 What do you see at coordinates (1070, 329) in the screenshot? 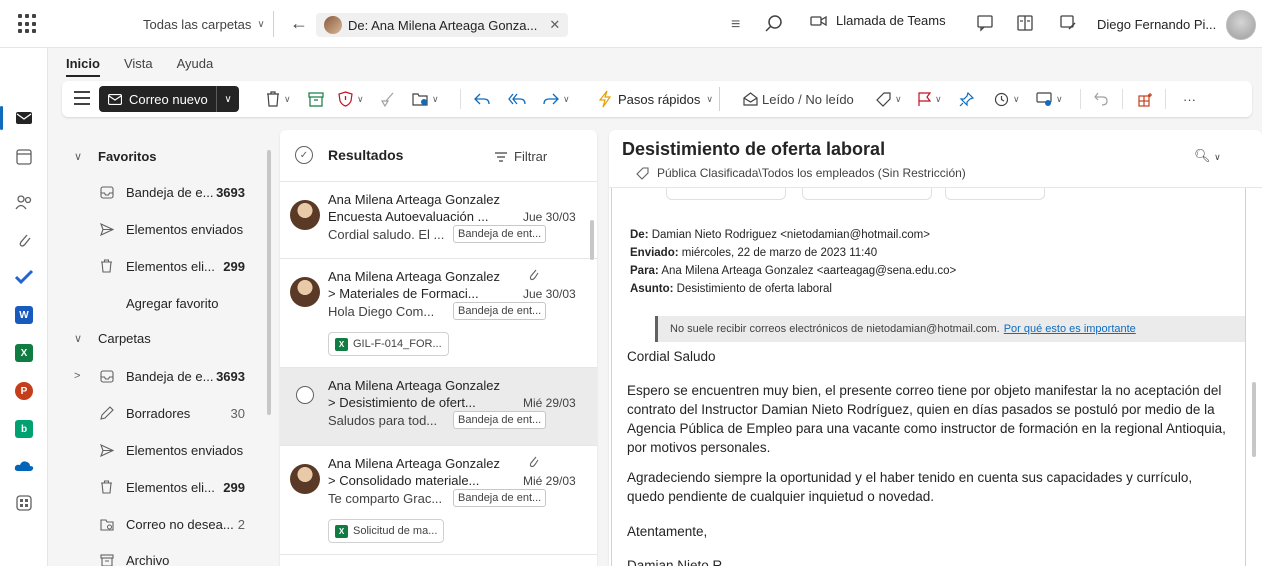
I see `warning-link: Por qué esto es importante` at bounding box center [1070, 329].